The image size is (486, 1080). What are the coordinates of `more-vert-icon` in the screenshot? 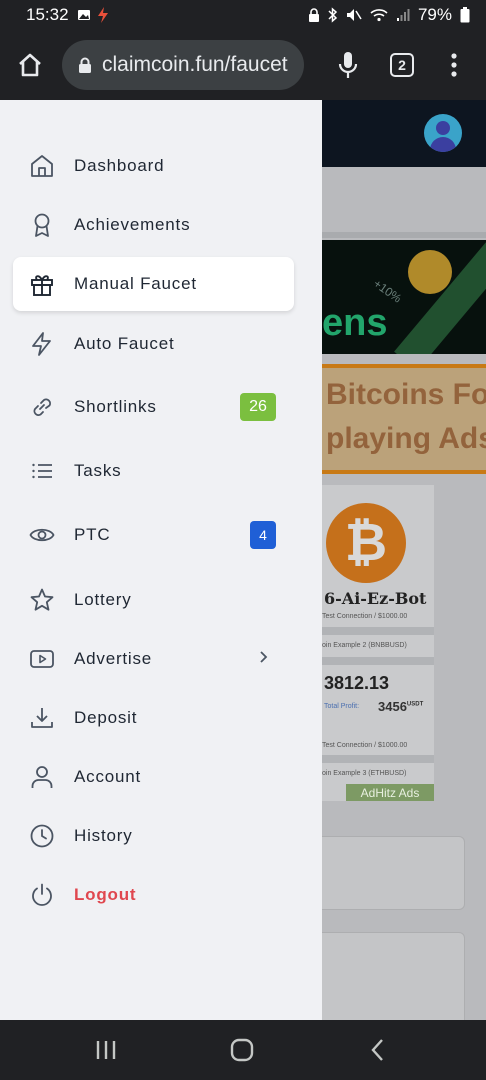 It's located at (454, 65).